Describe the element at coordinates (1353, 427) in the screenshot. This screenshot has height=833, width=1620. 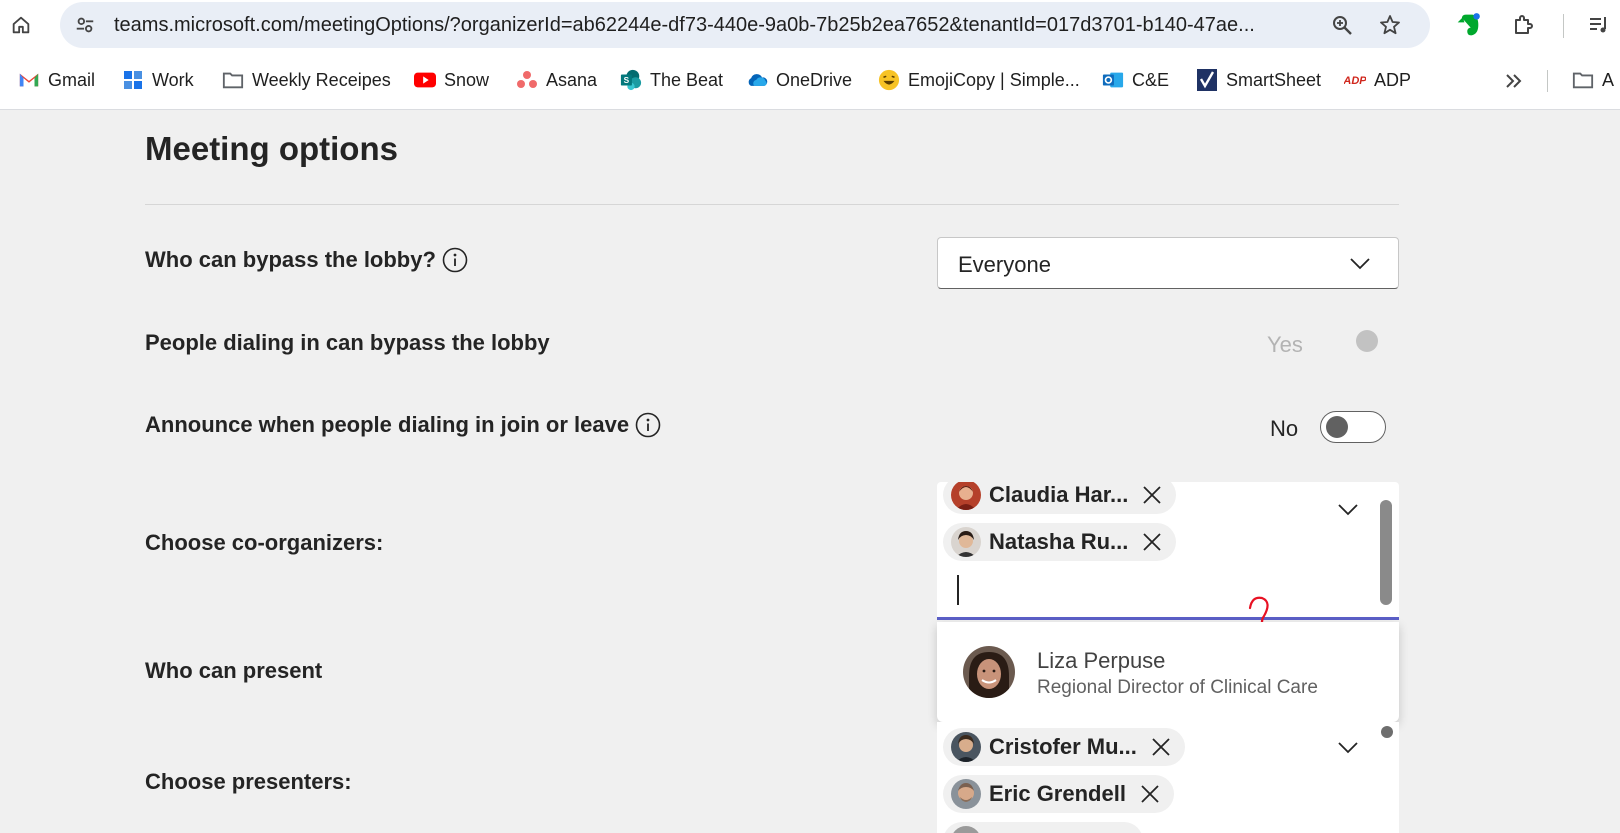
I see `announce-toggle` at that location.